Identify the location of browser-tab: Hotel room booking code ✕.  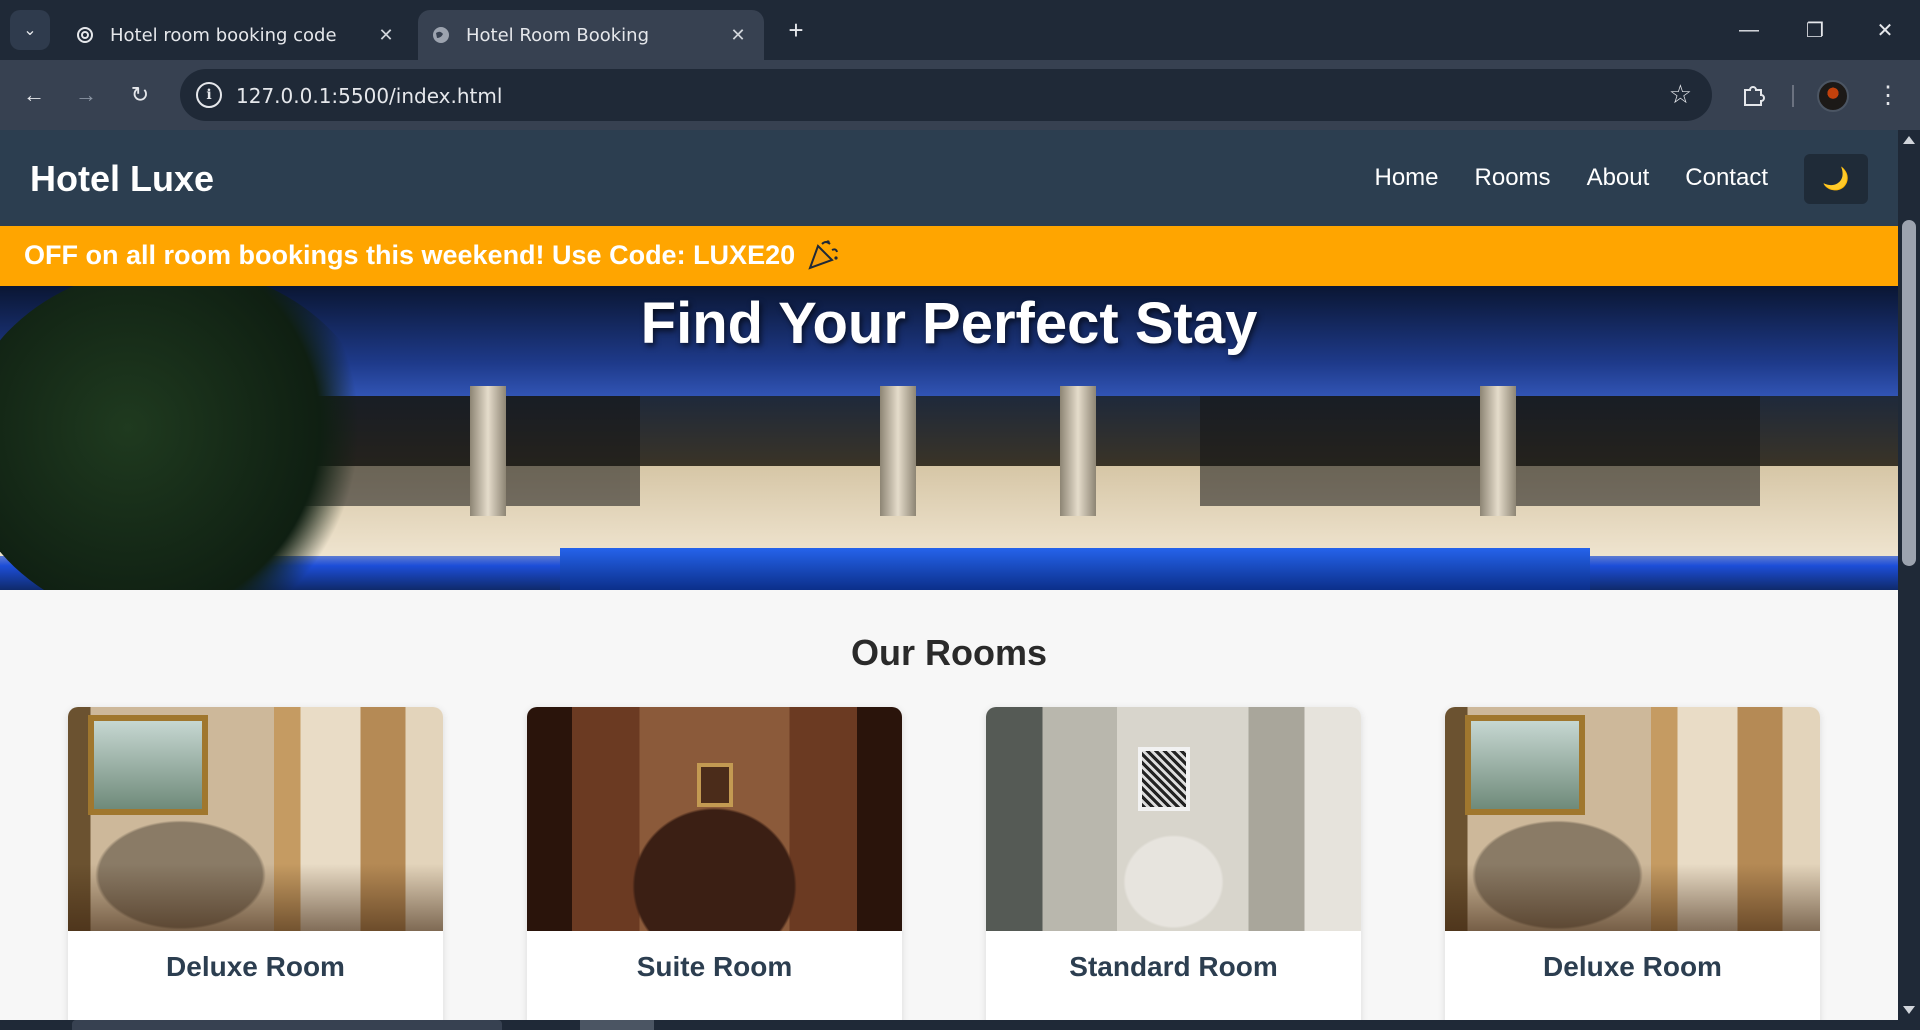
(237, 35).